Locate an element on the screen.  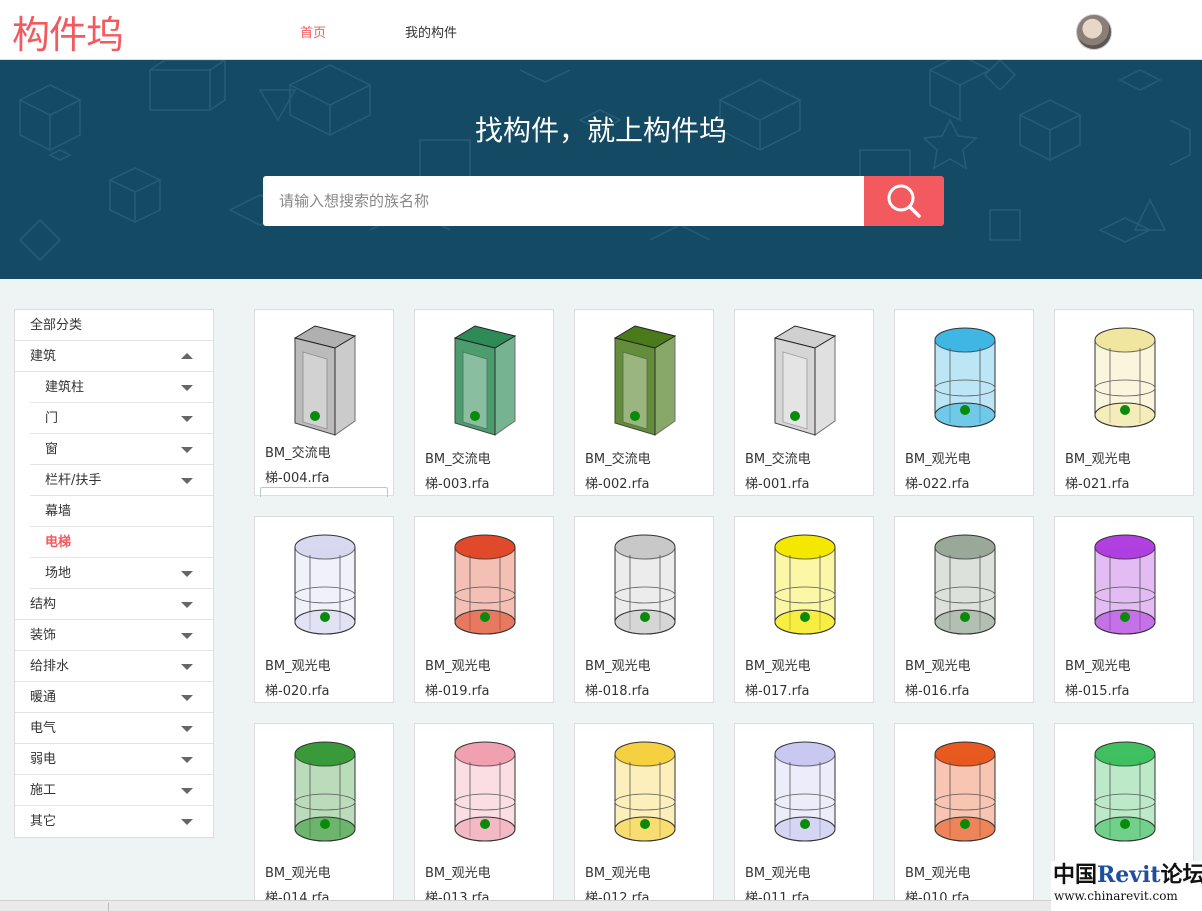
sidebar-item: 结构 is located at coordinates (114, 604).